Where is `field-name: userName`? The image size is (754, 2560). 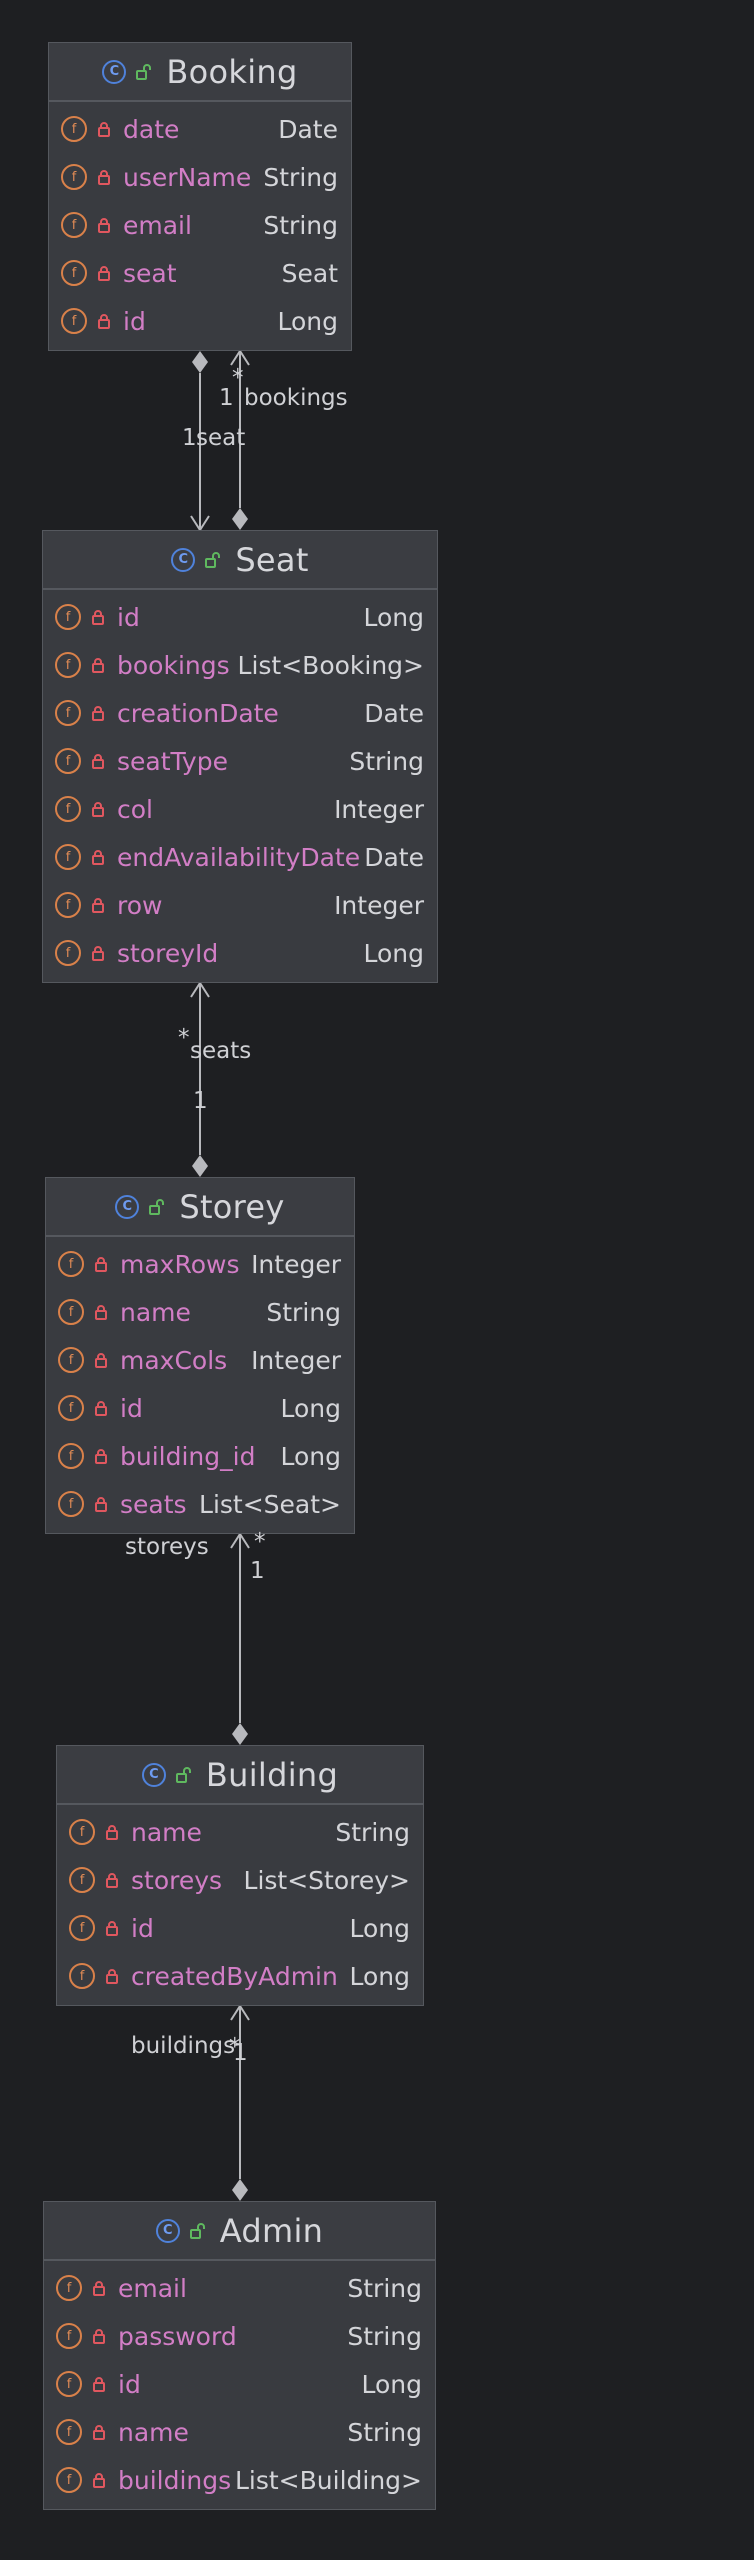
field-name: userName is located at coordinates (187, 177).